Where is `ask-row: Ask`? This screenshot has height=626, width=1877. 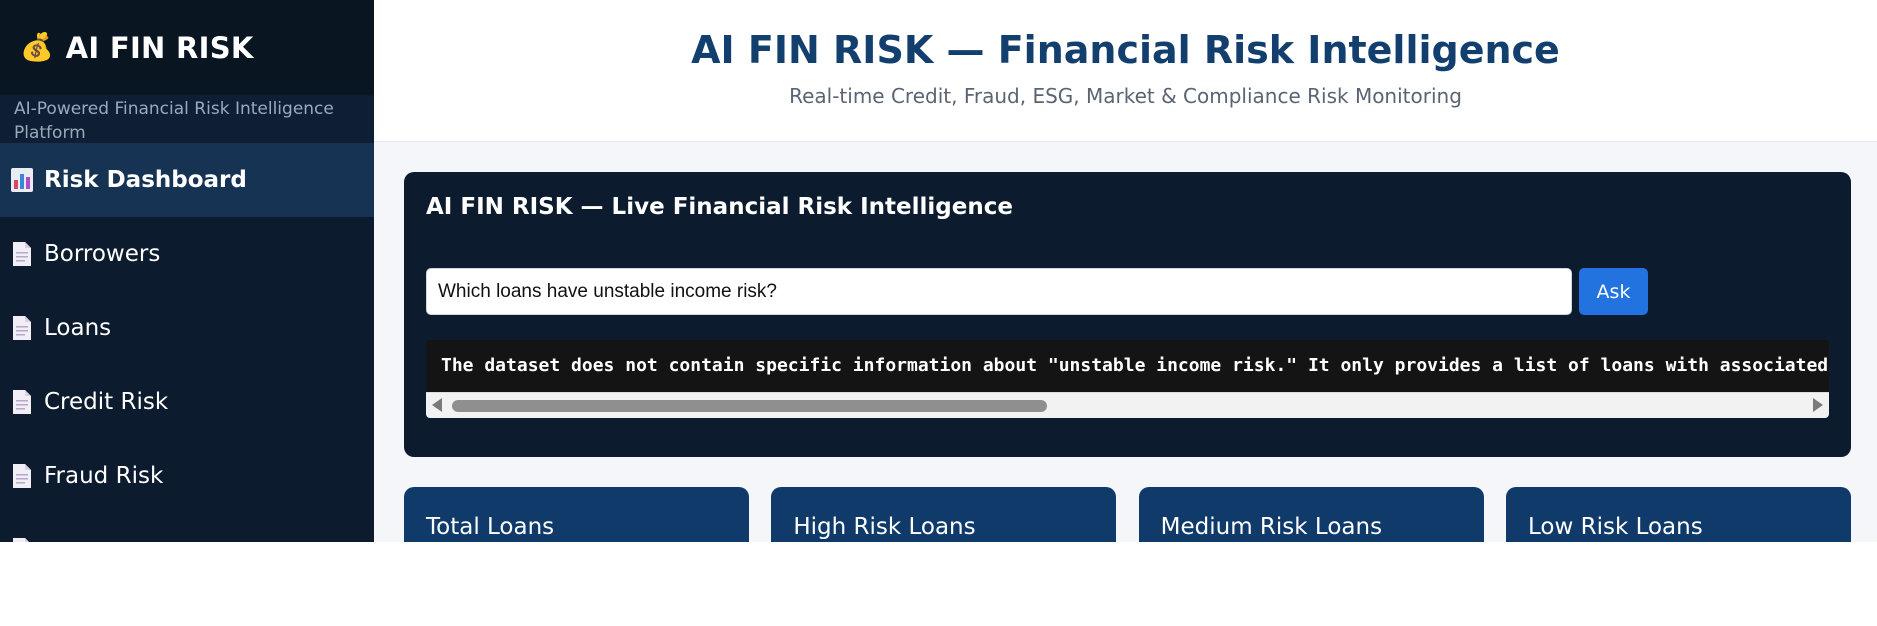 ask-row: Ask is located at coordinates (1037, 291).